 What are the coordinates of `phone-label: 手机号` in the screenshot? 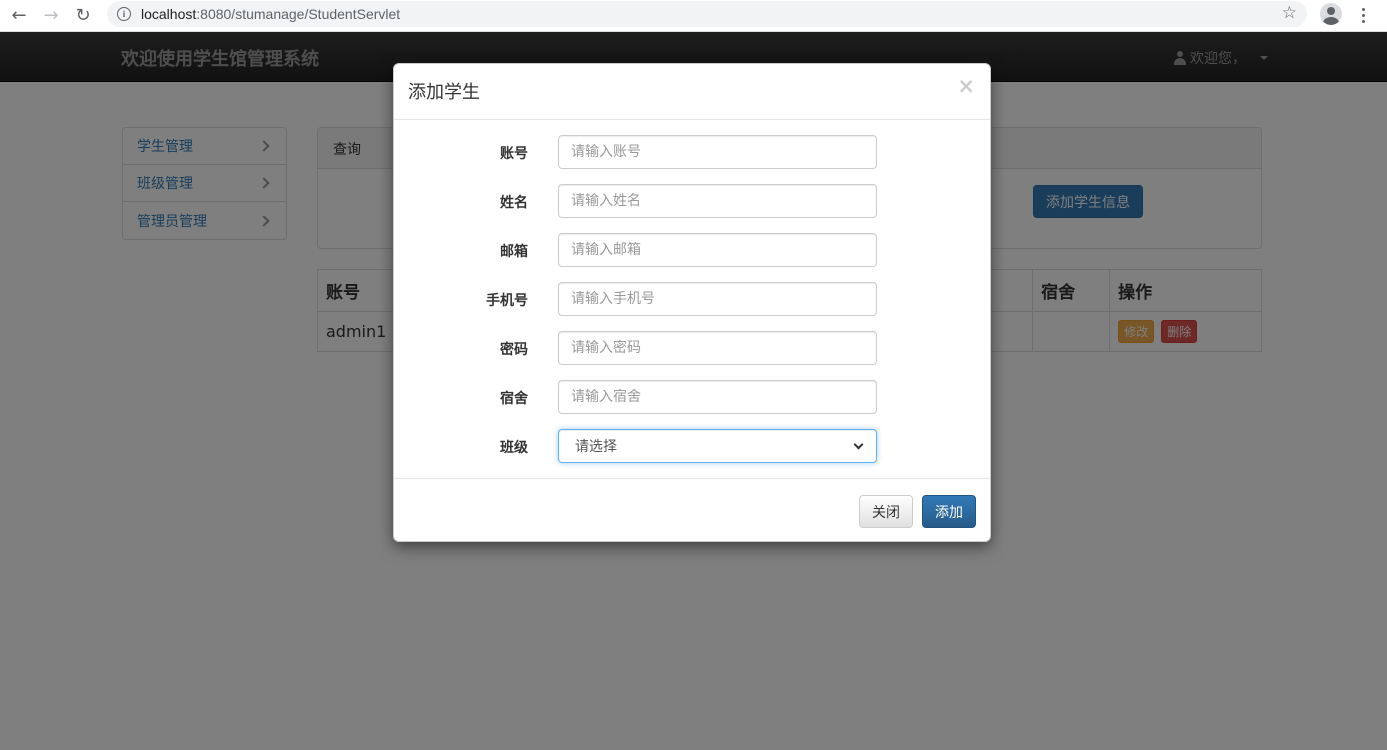 It's located at (507, 301).